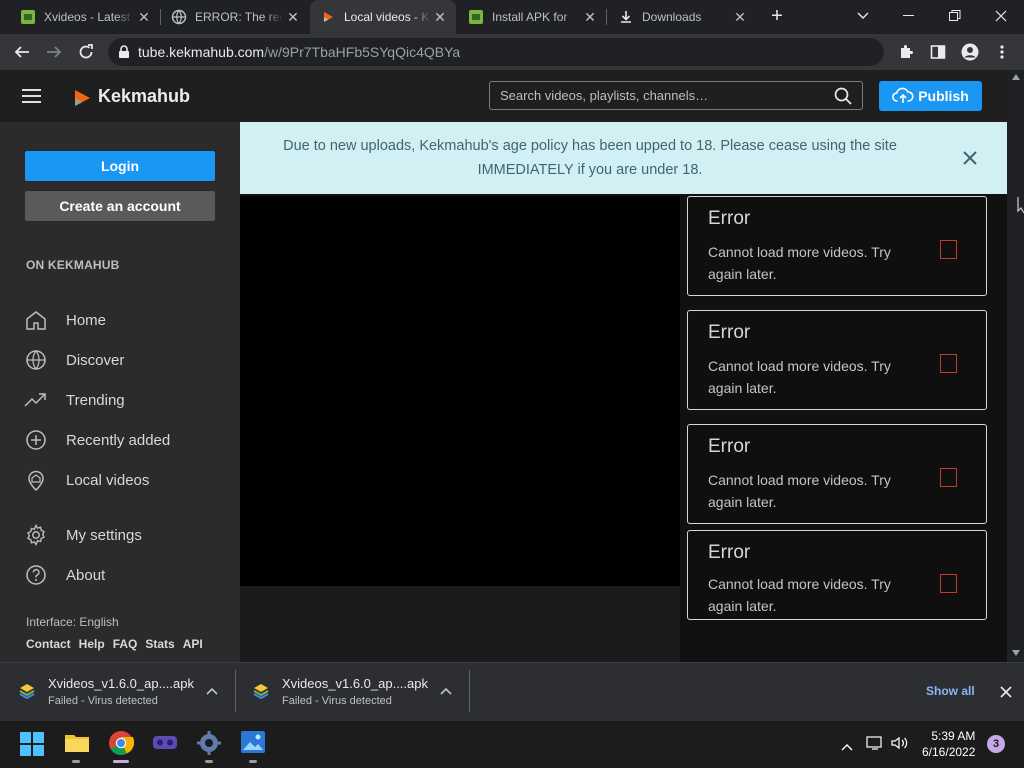  Describe the element at coordinates (125, 644) in the screenshot. I see `footer-link-faq: FAQ` at that location.